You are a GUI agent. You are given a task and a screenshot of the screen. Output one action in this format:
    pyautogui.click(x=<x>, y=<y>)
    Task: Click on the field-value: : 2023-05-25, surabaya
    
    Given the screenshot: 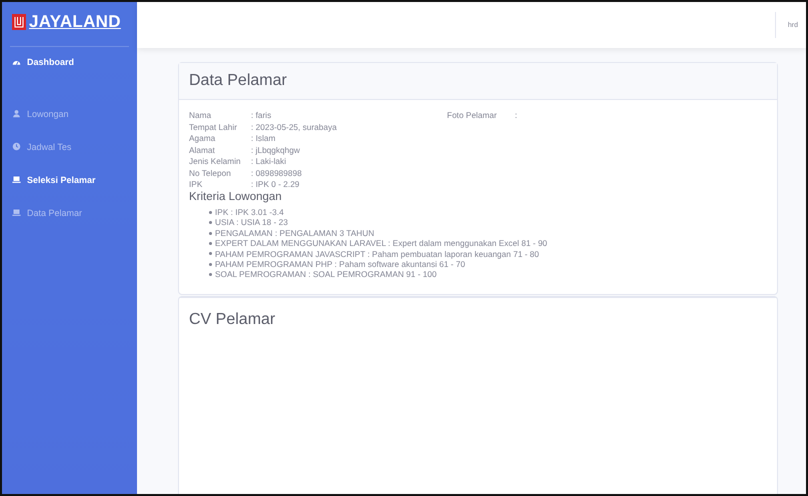 What is the action you would take?
    pyautogui.click(x=294, y=127)
    